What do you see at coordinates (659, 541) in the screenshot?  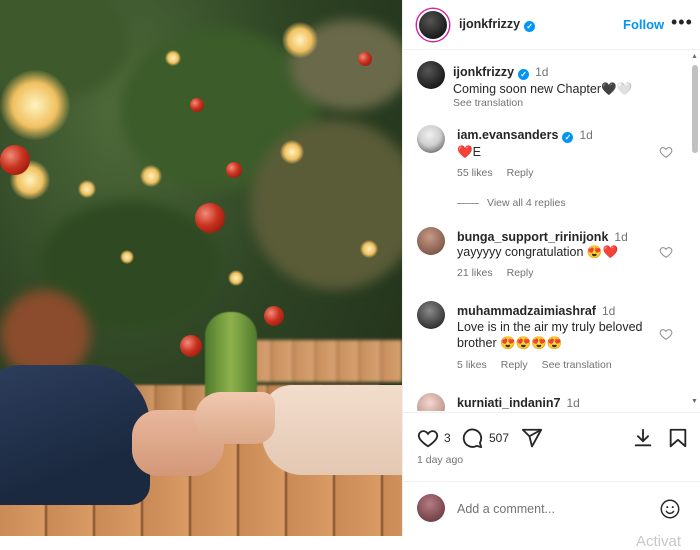 I see `activation-watermark: Activat` at bounding box center [659, 541].